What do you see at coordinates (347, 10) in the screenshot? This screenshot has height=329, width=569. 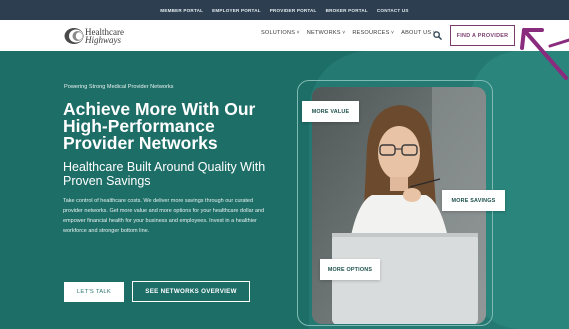 I see `broker-portal-link: BROKER PORTAL` at bounding box center [347, 10].